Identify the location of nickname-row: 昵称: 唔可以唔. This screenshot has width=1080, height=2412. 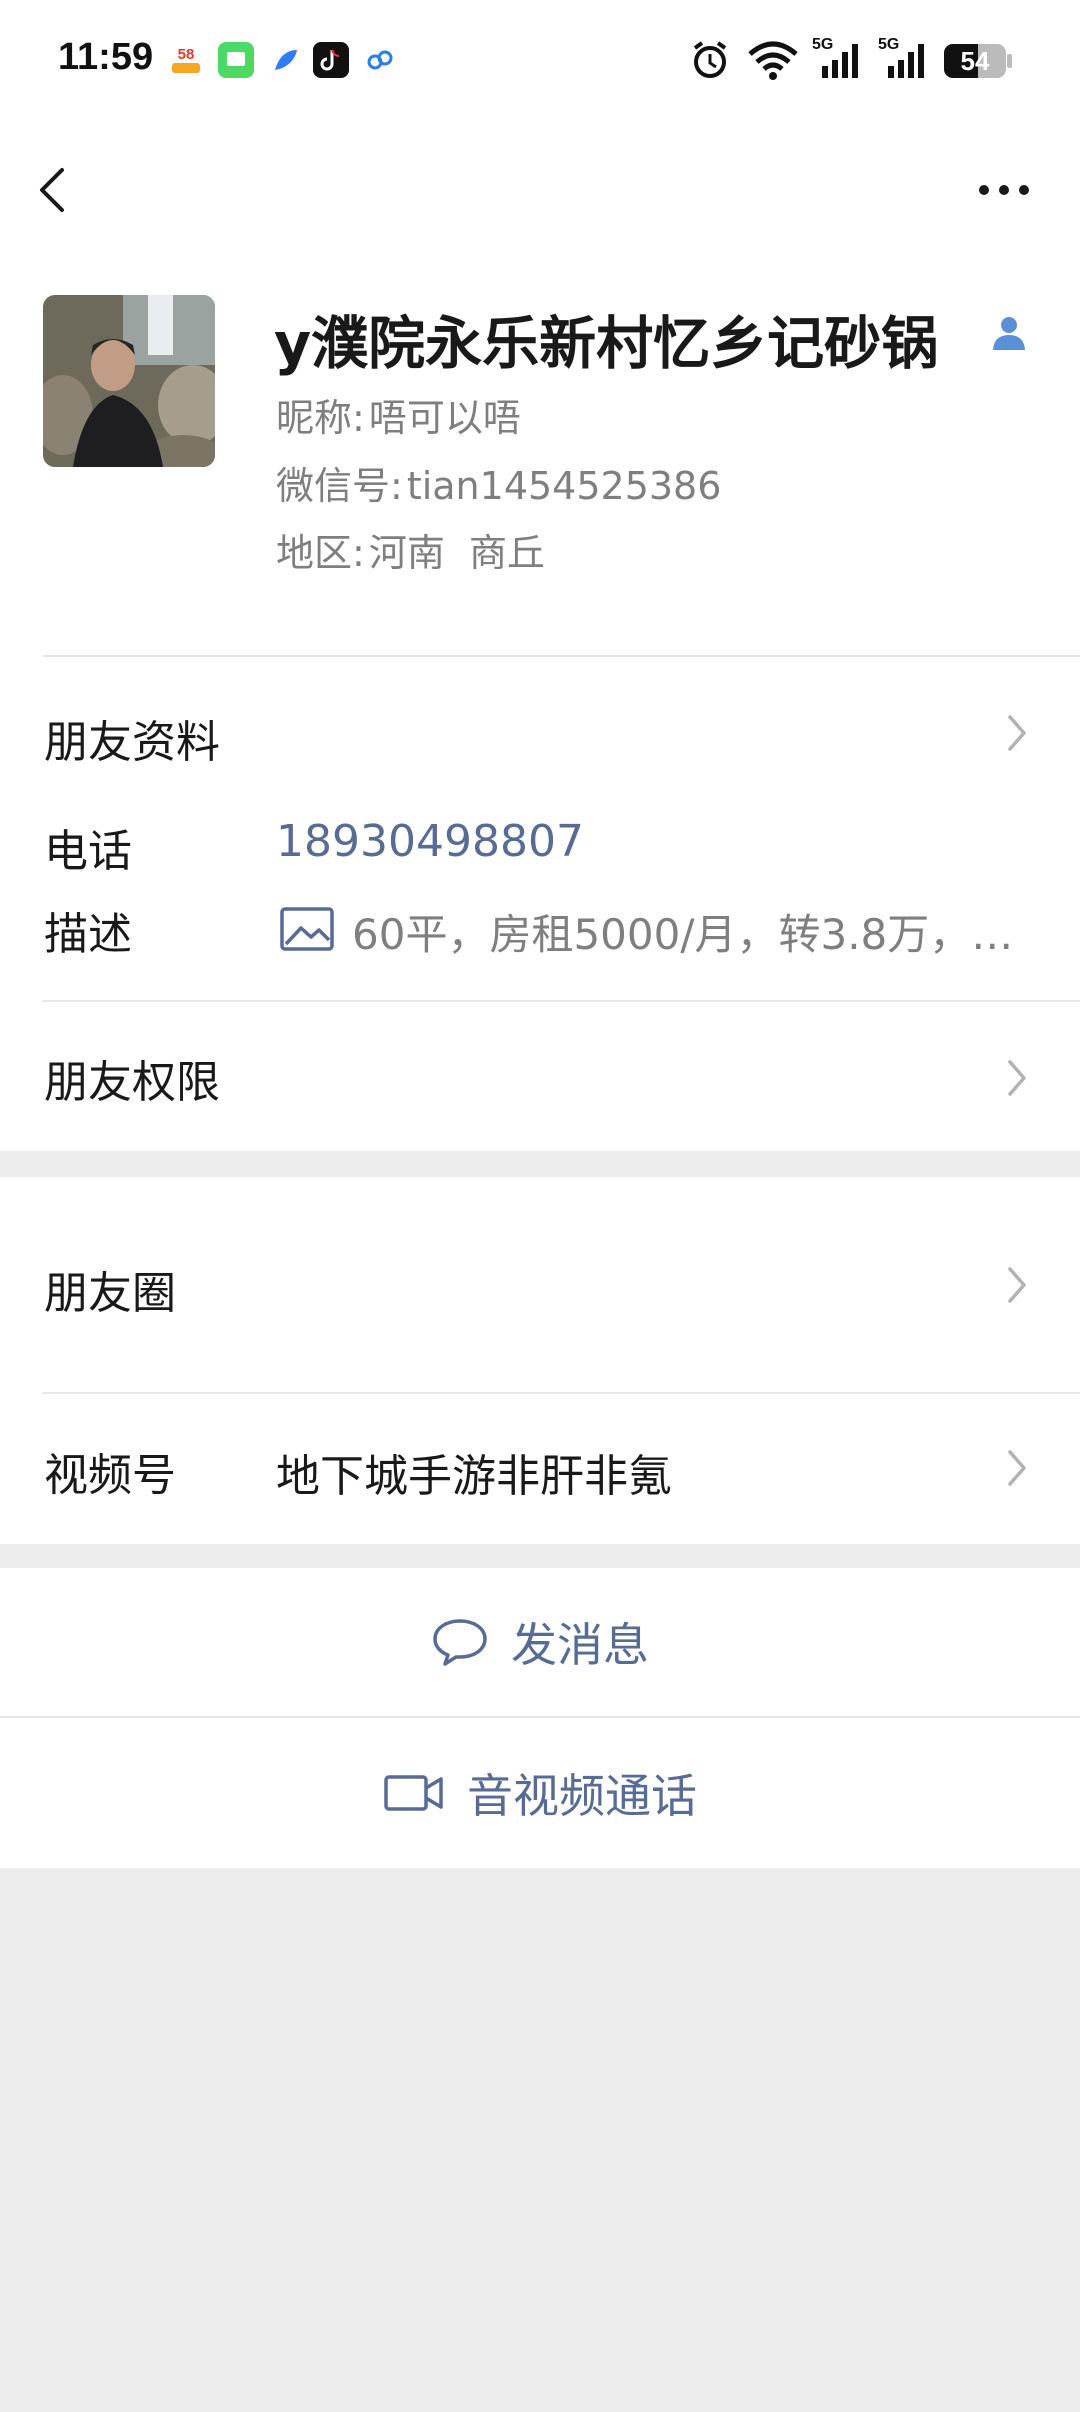
(398, 414).